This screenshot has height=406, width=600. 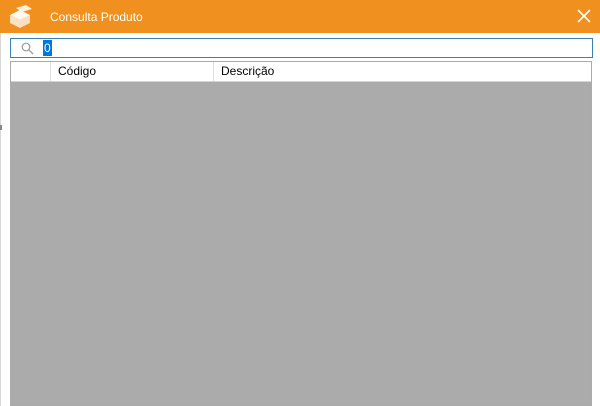 What do you see at coordinates (21, 16) in the screenshot?
I see `app-logo-icon` at bounding box center [21, 16].